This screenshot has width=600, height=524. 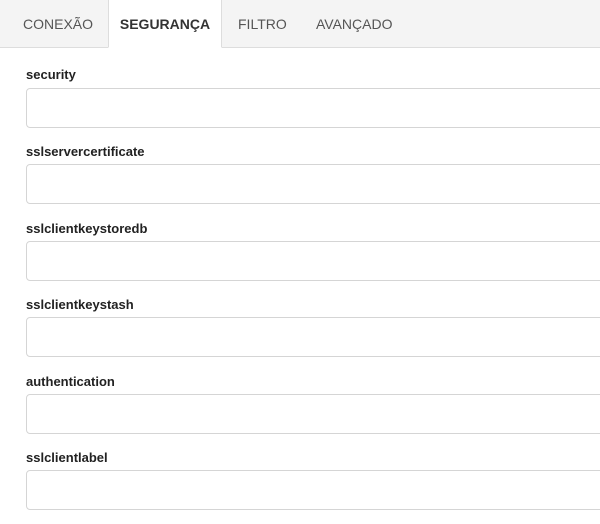 I want to click on security-label: security, so click(x=51, y=74).